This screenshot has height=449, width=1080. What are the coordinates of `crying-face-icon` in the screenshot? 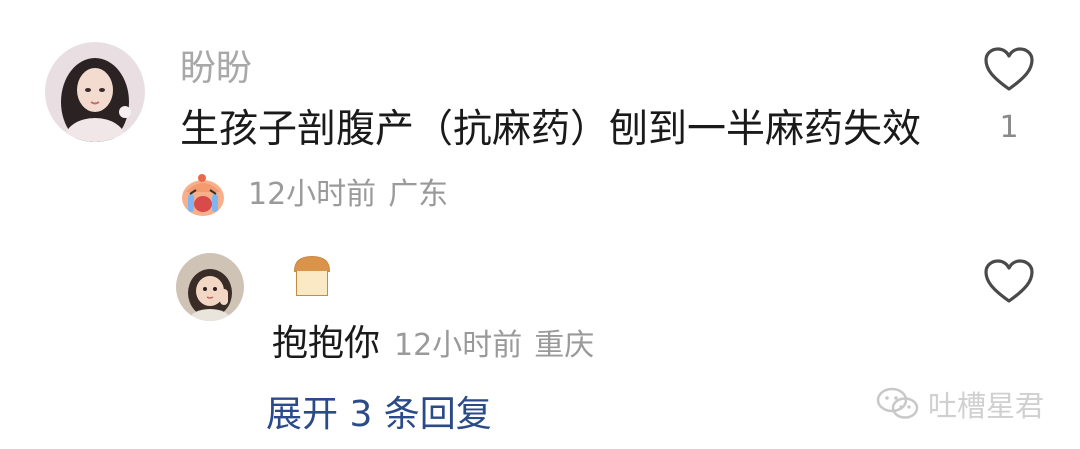 It's located at (203, 195).